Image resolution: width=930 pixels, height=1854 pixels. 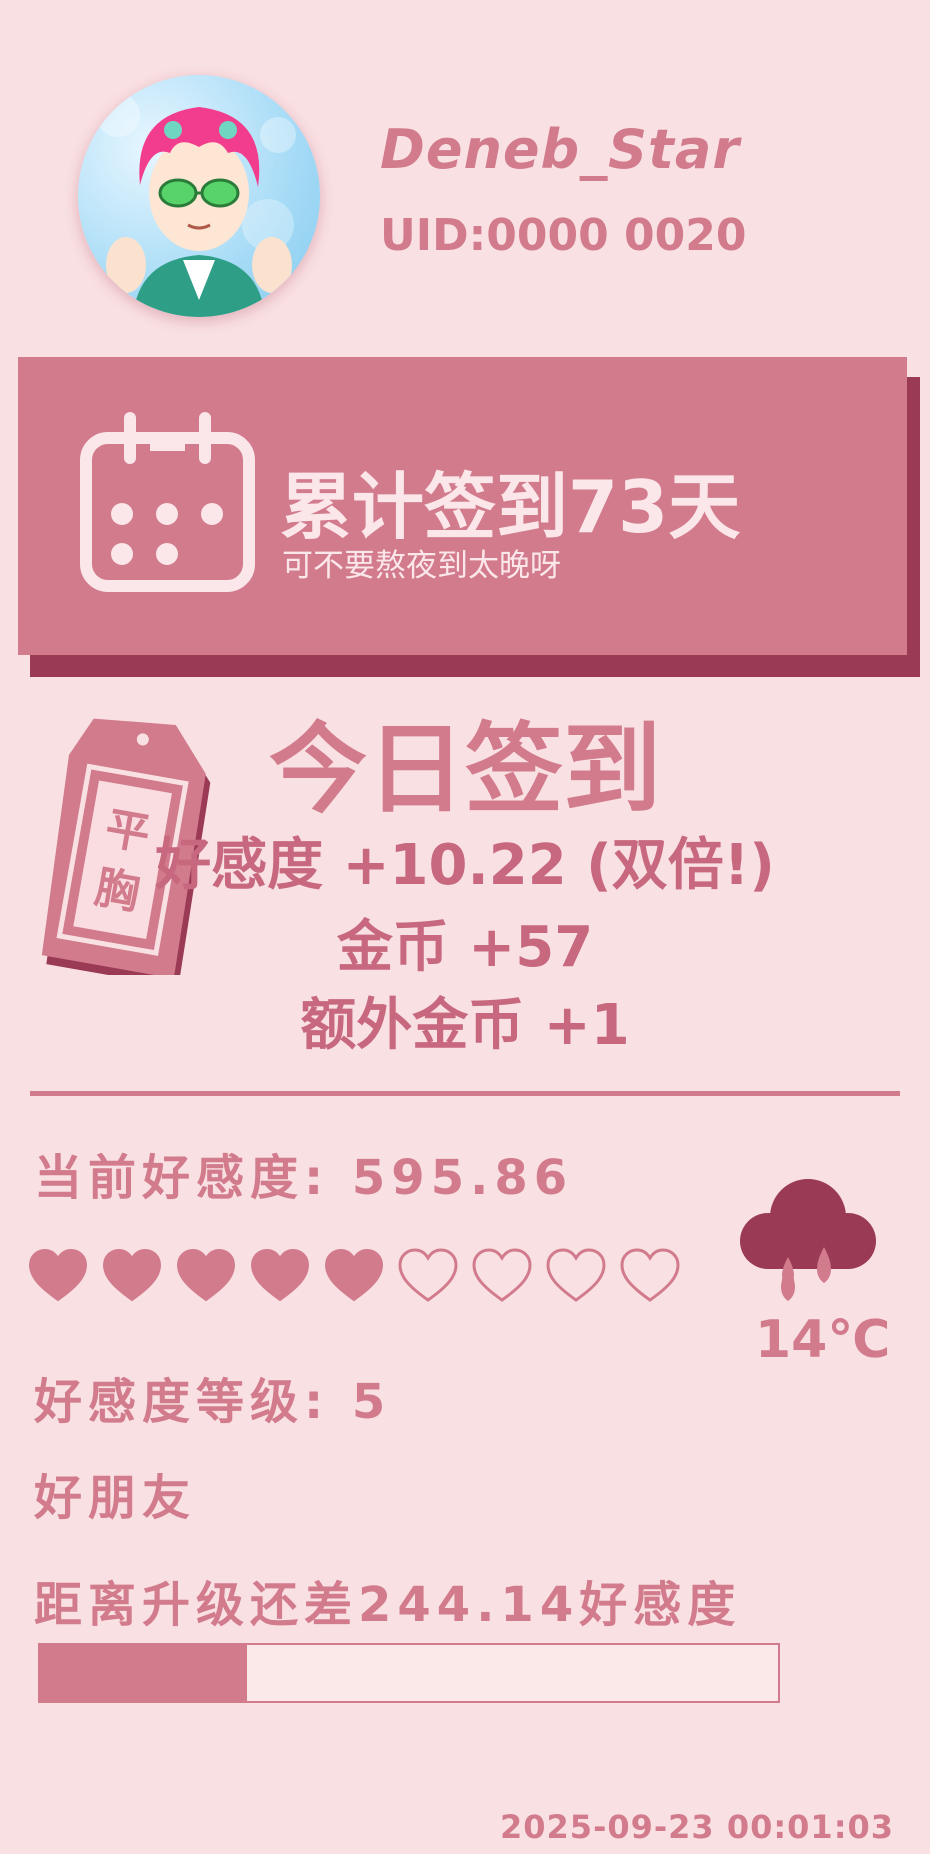 I want to click on user-id: UID:0000 0020, so click(x=563, y=235).